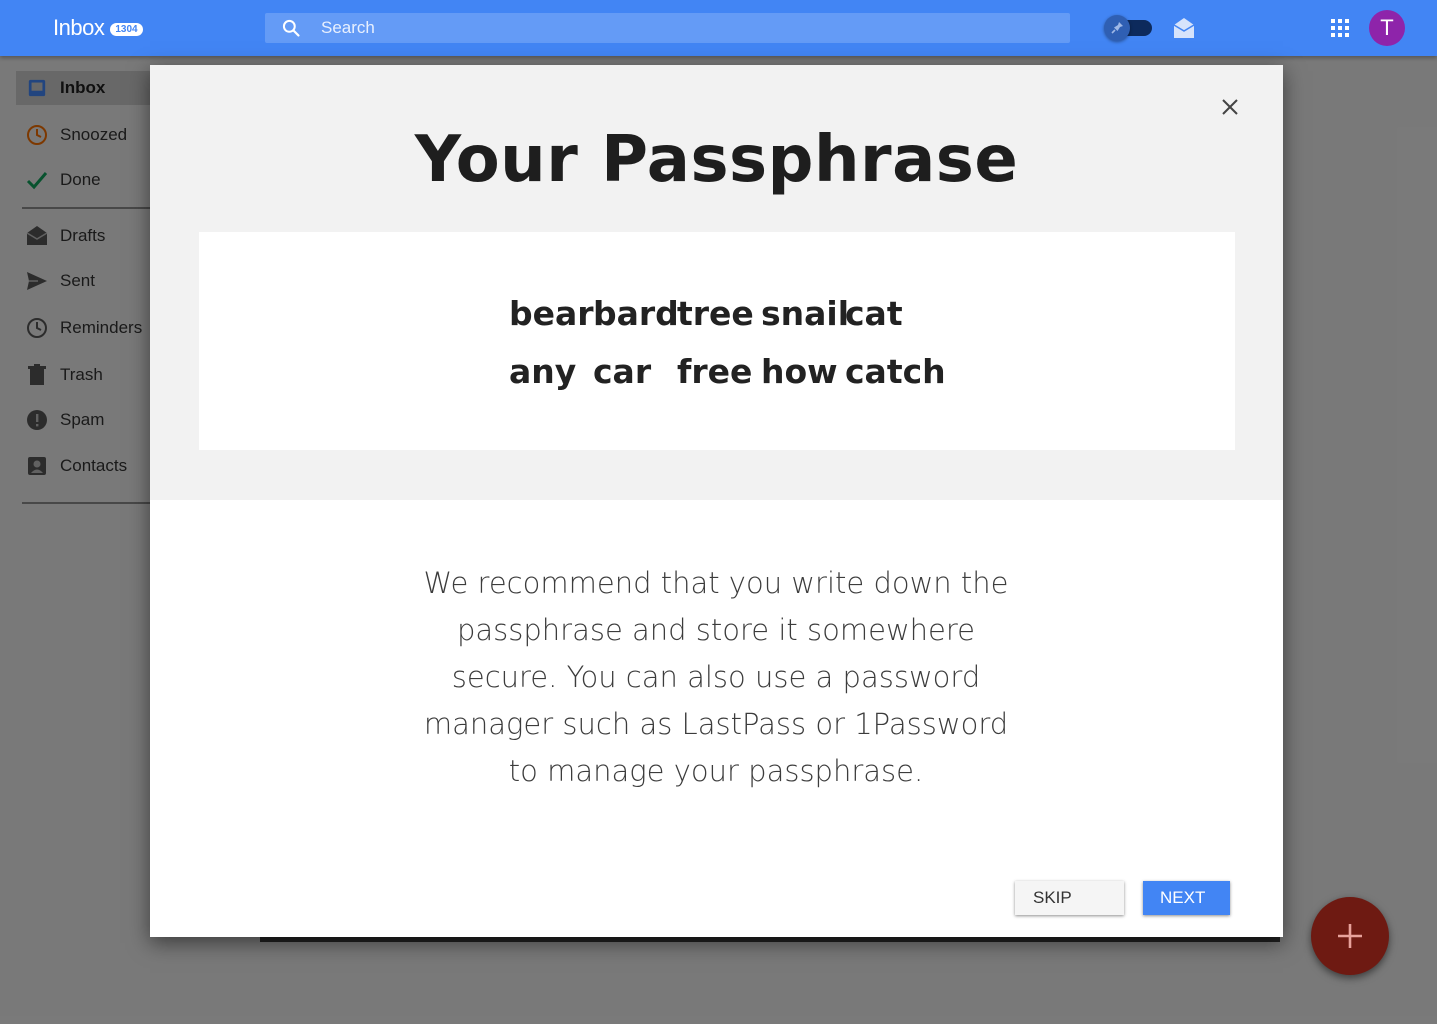 This screenshot has height=1024, width=1437. I want to click on apps-grid-icon, so click(1340, 28).